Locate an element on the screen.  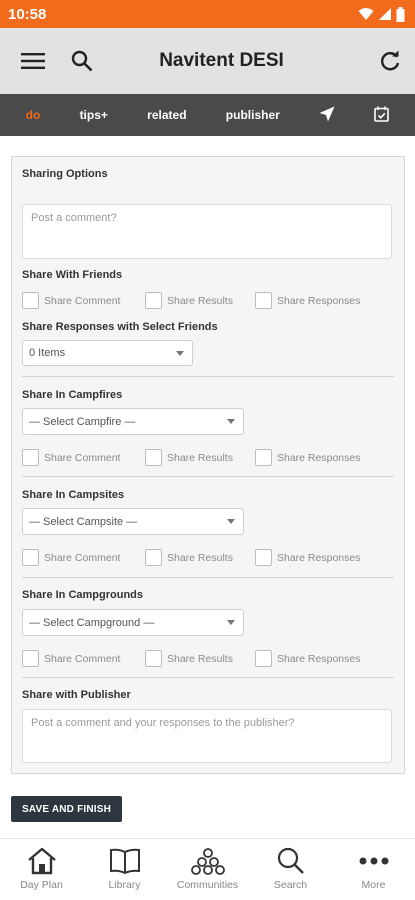
select-friends-dropdown: 0 Items is located at coordinates (107, 353).